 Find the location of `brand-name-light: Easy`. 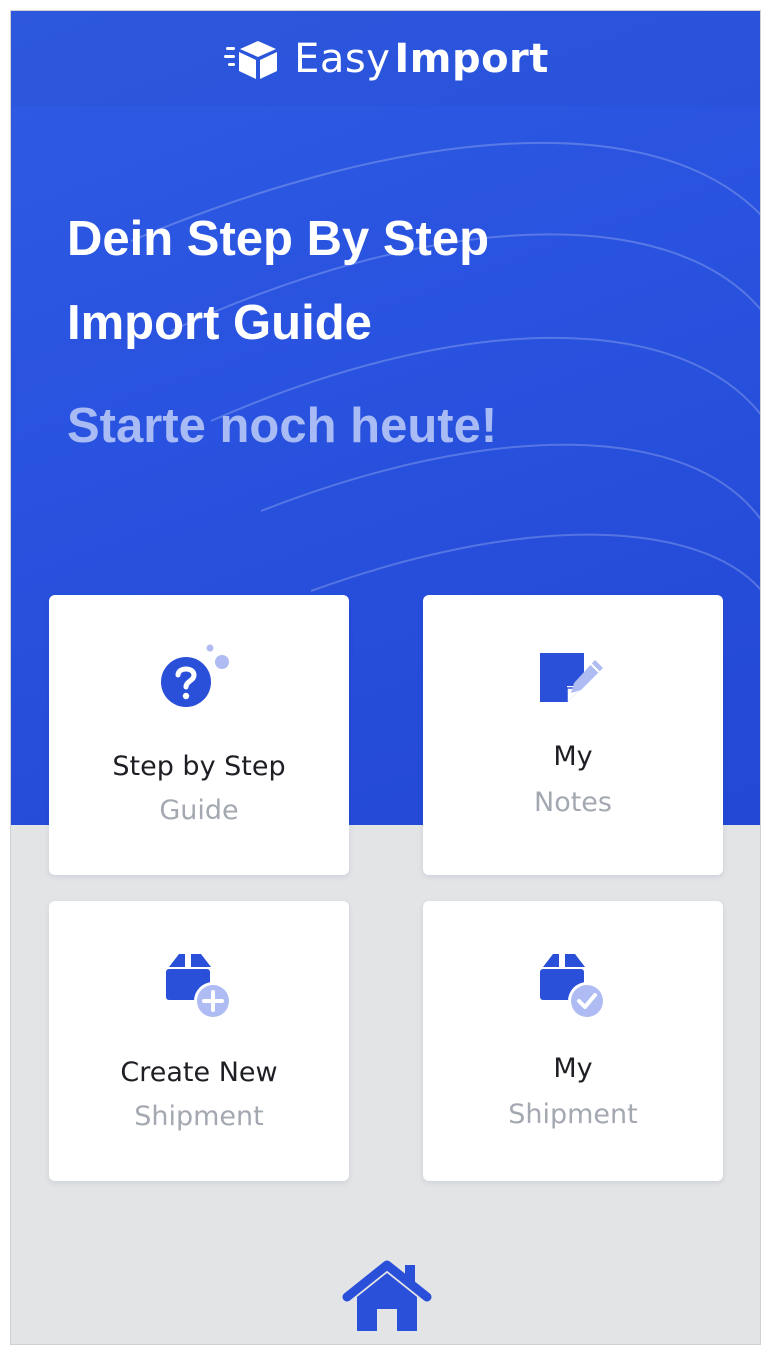

brand-name-light: Easy is located at coordinates (342, 59).